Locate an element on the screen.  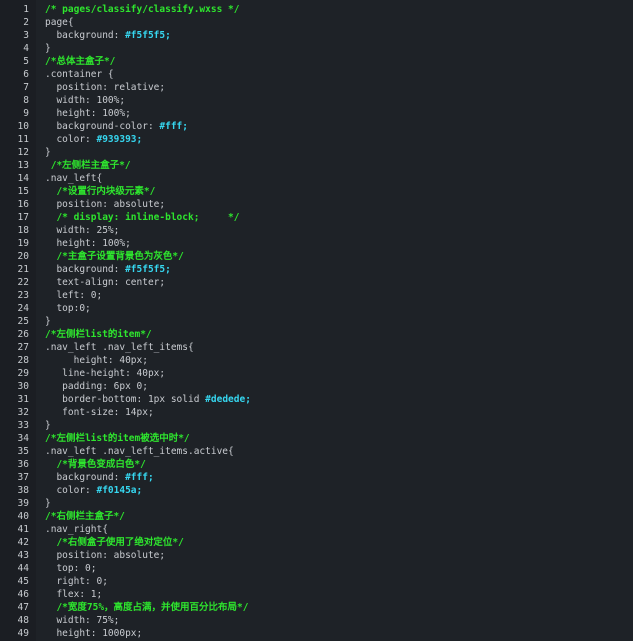
code-text: background-color: #fff; is located at coordinates (116, 126).